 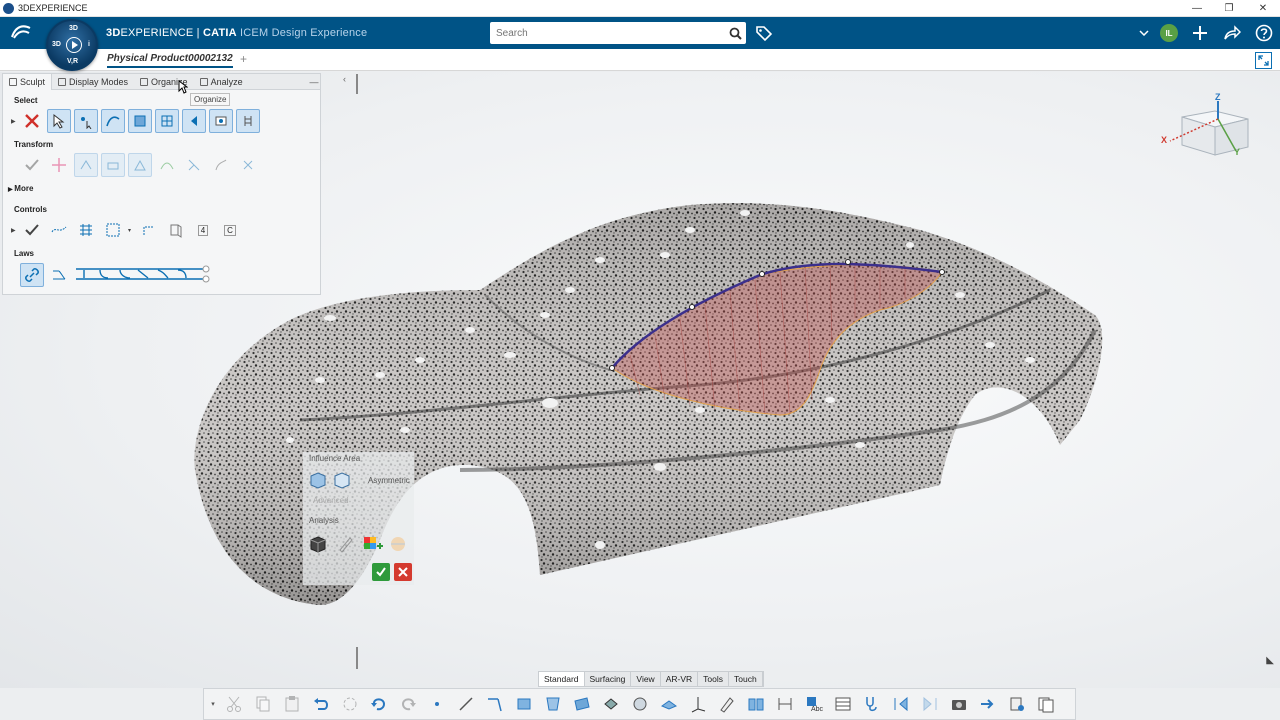 What do you see at coordinates (248, 165) in the screenshot?
I see `symmetry-button` at bounding box center [248, 165].